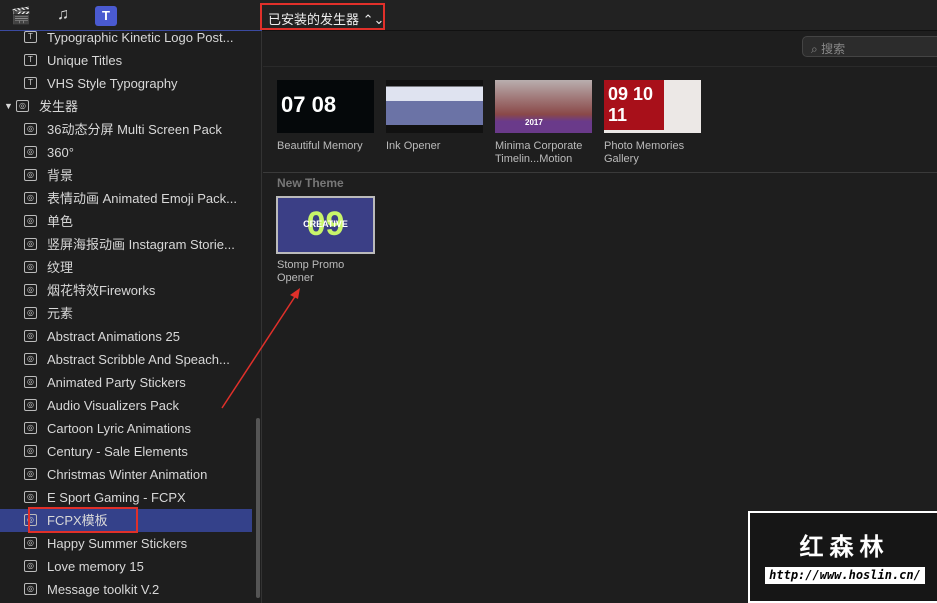 The width and height of the screenshot is (937, 603). What do you see at coordinates (842, 557) in the screenshot?
I see `watermark-logo: 红森林 http://www.hoslin.cn/` at bounding box center [842, 557].